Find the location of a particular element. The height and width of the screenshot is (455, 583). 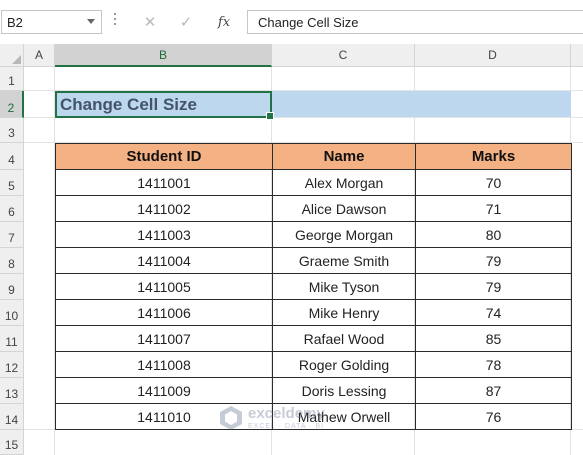

cell-student-id: 1411005 is located at coordinates (164, 286).